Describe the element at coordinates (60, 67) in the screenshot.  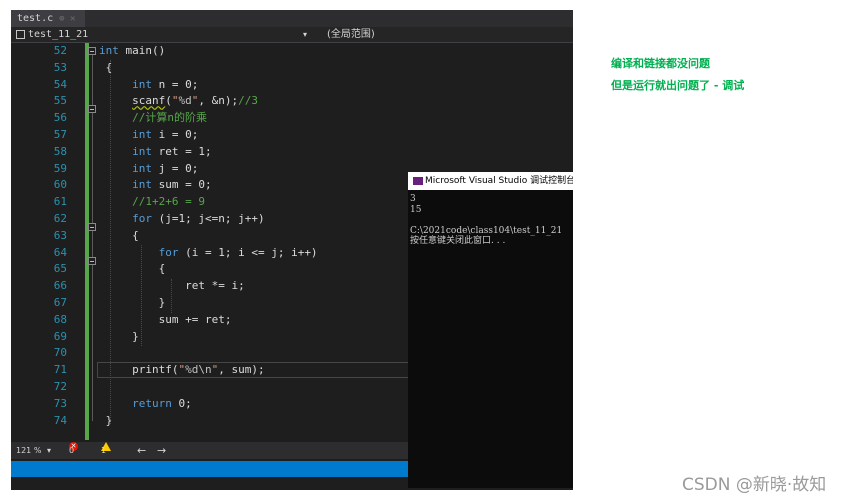
I see `line-number: 53` at that location.